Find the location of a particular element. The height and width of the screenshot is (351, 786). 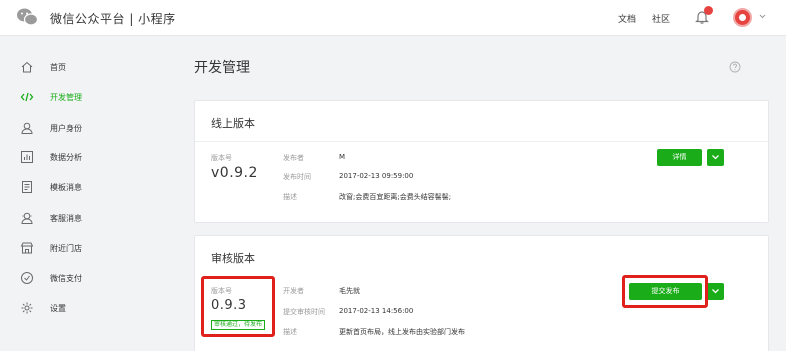

user-icon is located at coordinates (27, 128).